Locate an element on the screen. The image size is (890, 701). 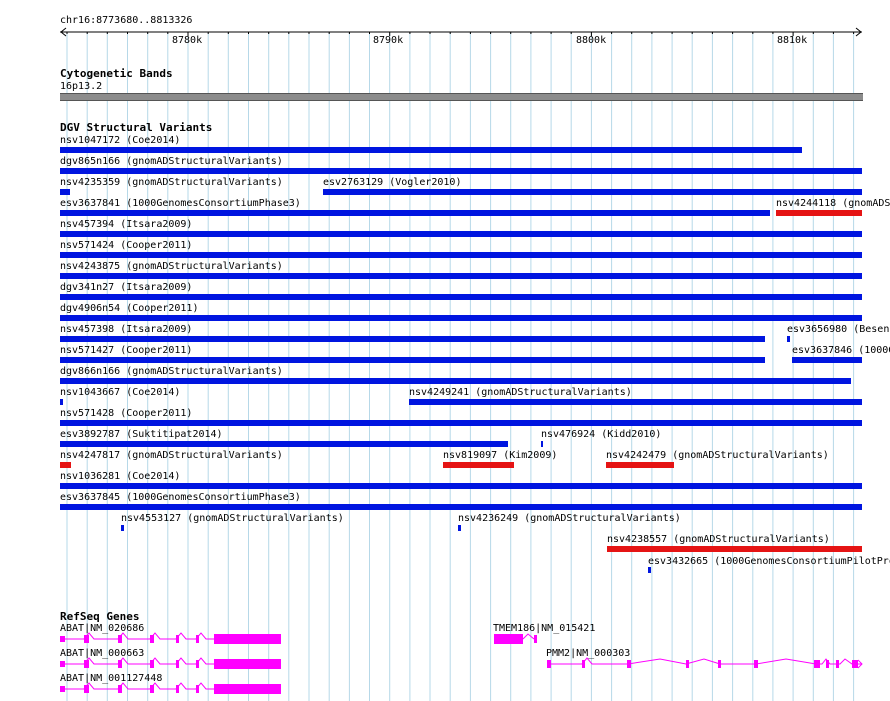
gene-model-pmm2 is located at coordinates (705, 663).